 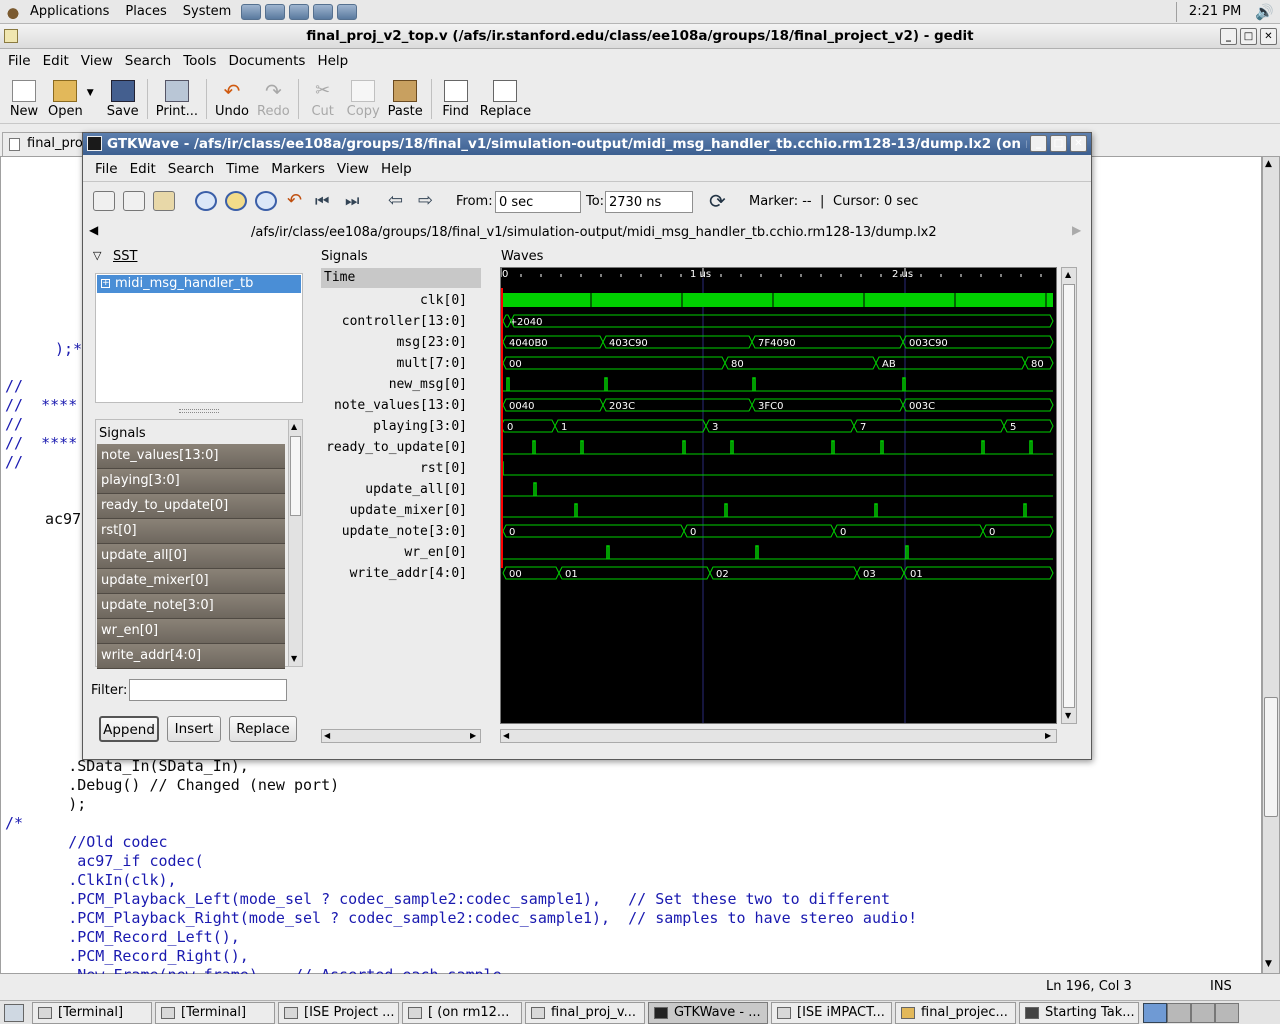 I want to click on system-menu: System, so click(x=207, y=11).